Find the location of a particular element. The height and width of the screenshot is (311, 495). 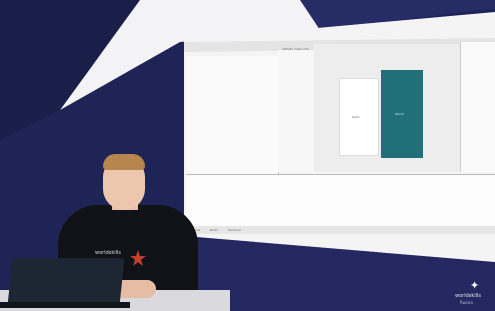

bottom-tool-bar: Logcat Build Terminal is located at coordinates (340, 230).